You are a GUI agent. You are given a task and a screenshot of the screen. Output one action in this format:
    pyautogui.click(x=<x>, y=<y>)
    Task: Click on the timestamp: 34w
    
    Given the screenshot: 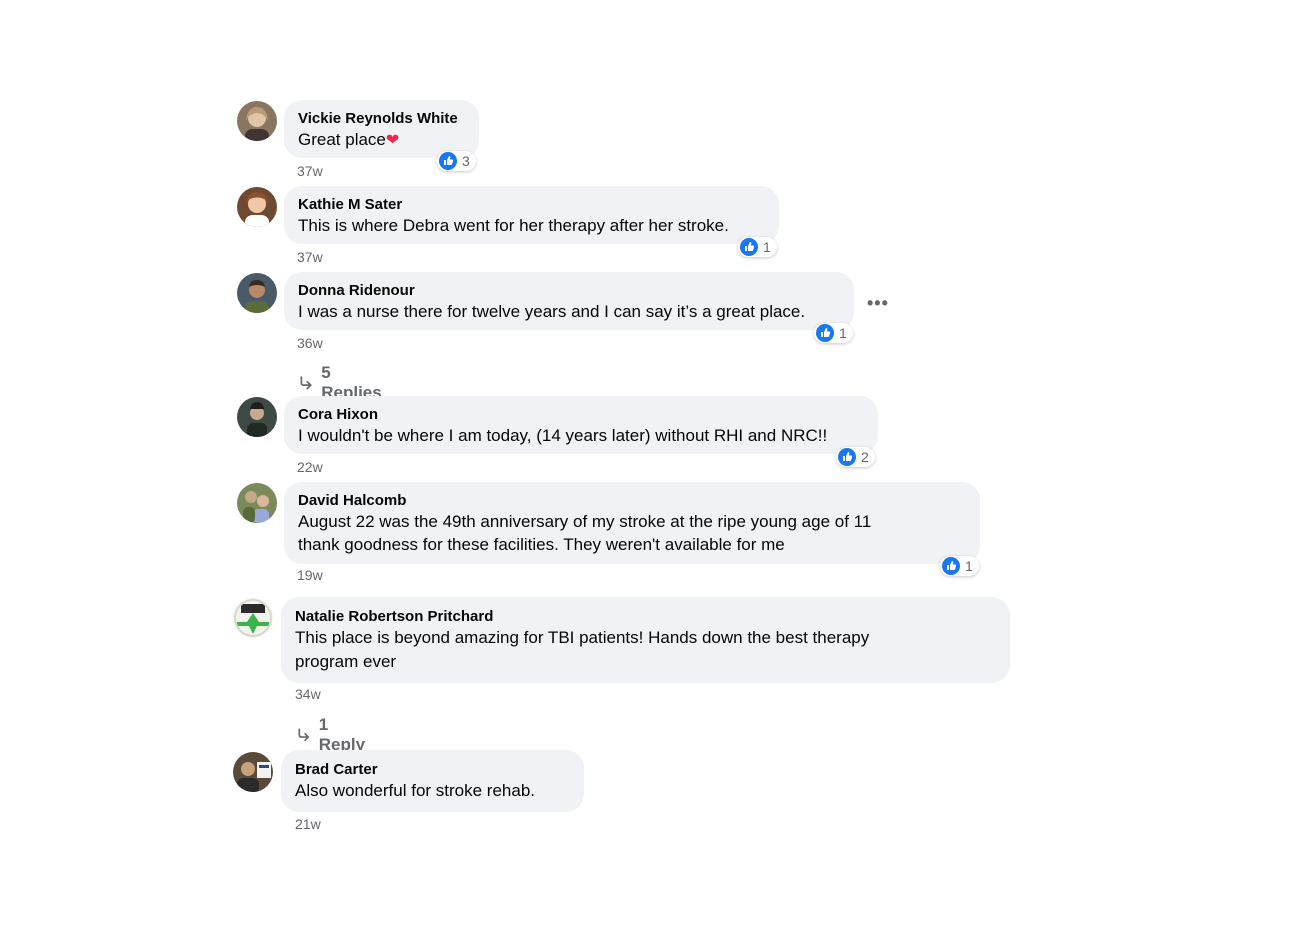 What is the action you would take?
    pyautogui.click(x=308, y=694)
    